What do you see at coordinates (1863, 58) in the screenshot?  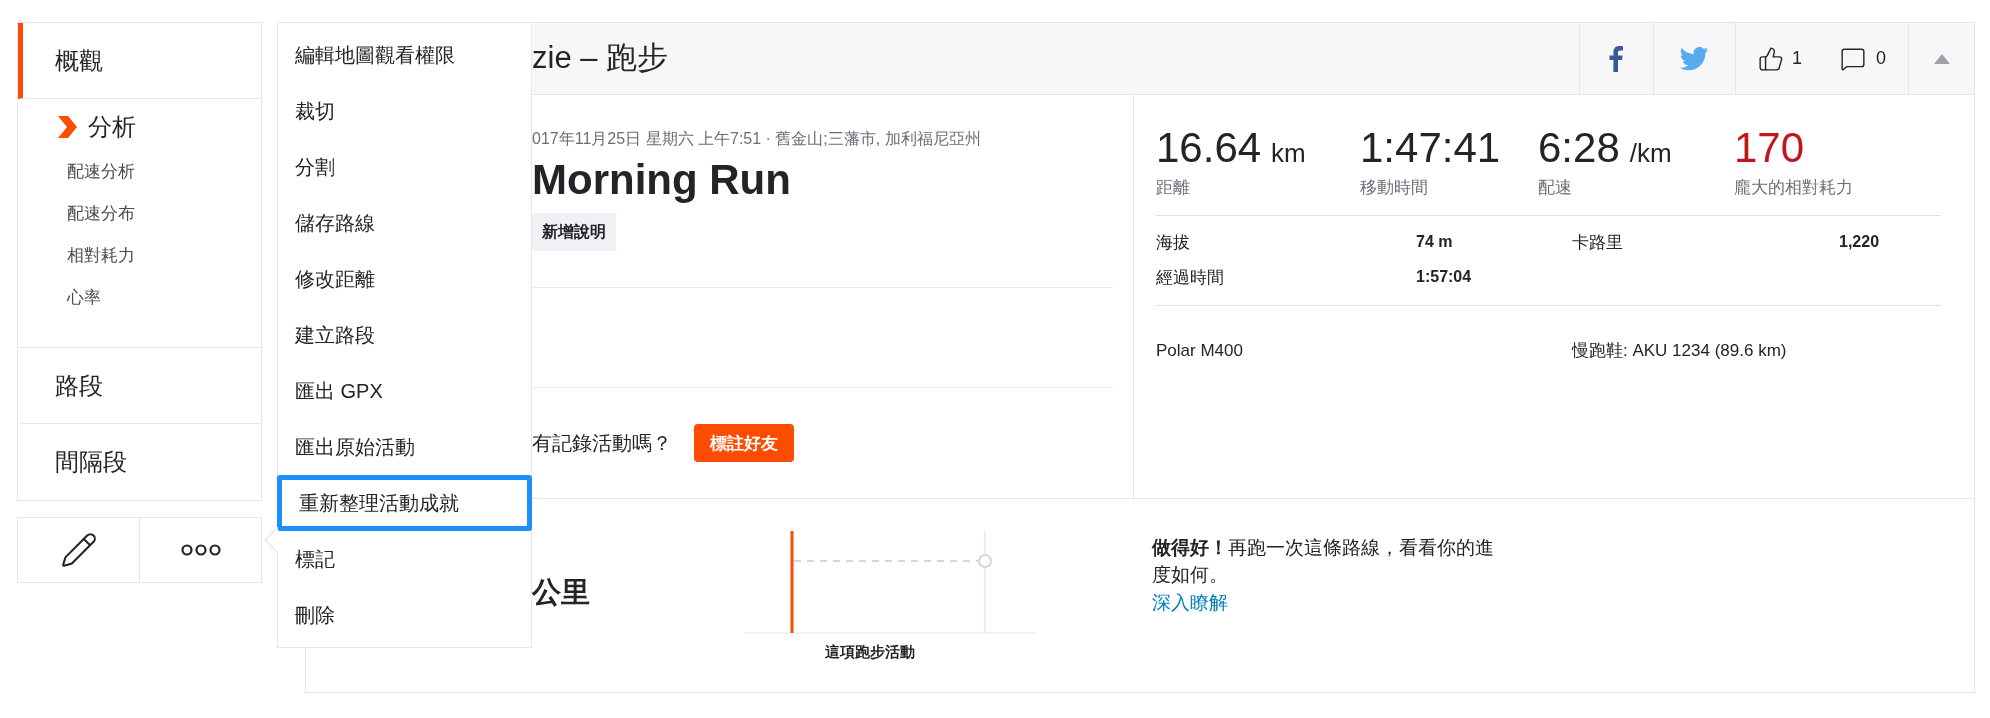 I see `comments-button: 0` at bounding box center [1863, 58].